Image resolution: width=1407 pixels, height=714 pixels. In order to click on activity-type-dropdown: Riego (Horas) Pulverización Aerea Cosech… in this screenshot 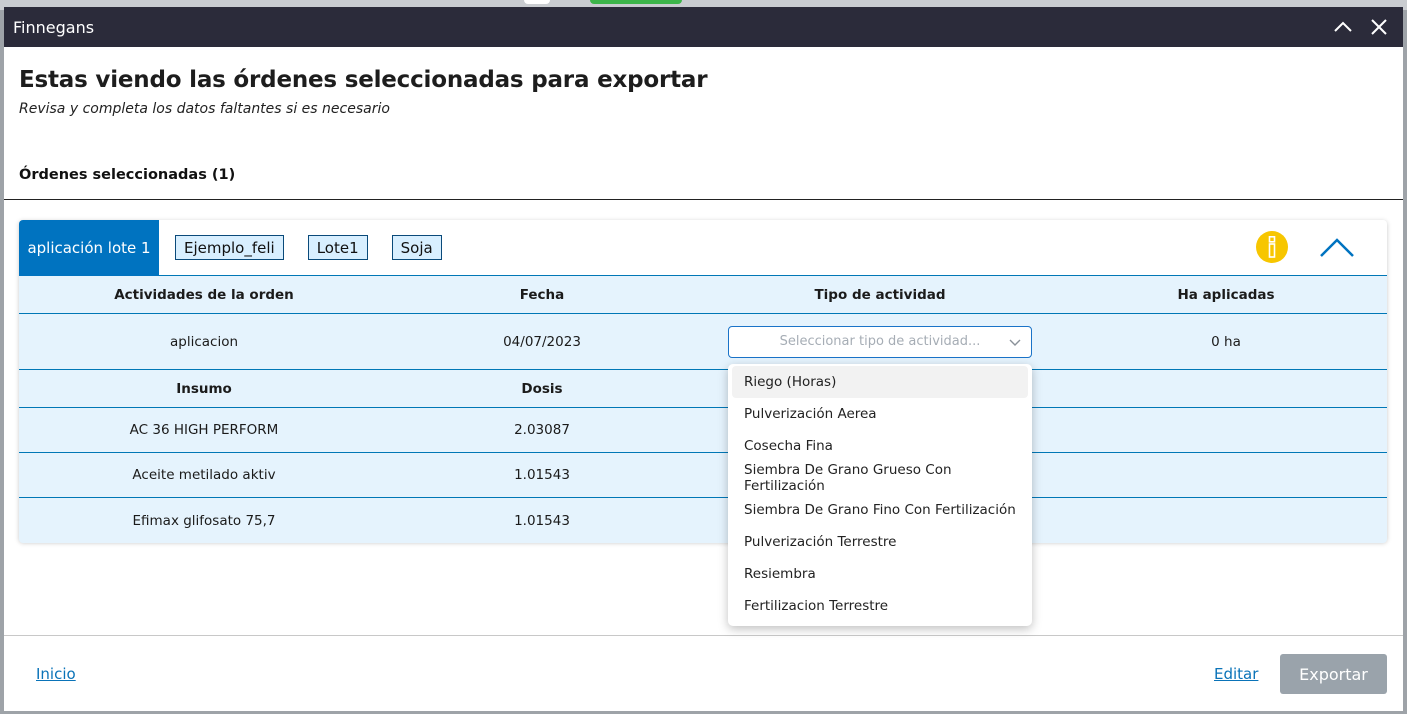, I will do `click(880, 495)`.